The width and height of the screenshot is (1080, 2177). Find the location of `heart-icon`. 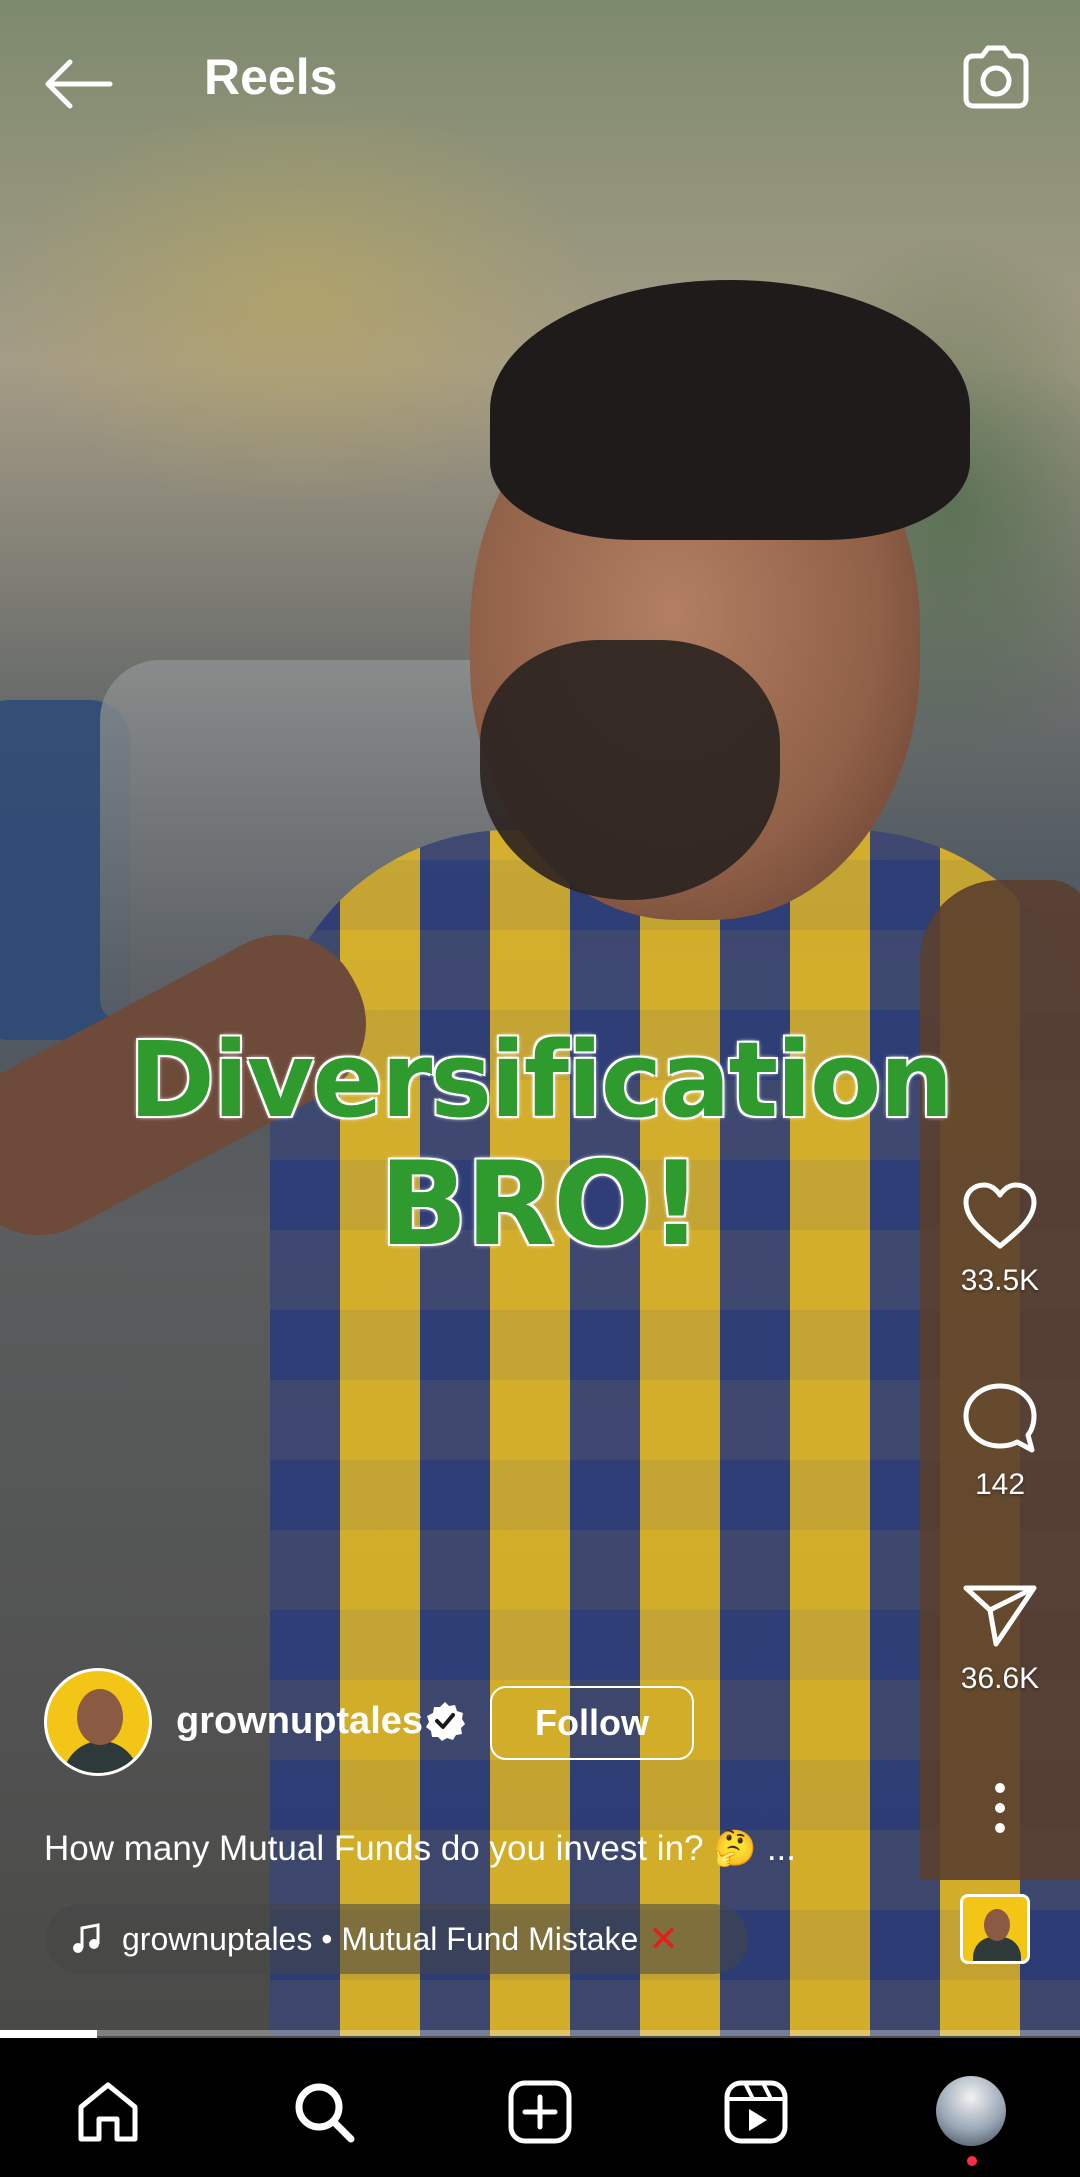

heart-icon is located at coordinates (1000, 1216).